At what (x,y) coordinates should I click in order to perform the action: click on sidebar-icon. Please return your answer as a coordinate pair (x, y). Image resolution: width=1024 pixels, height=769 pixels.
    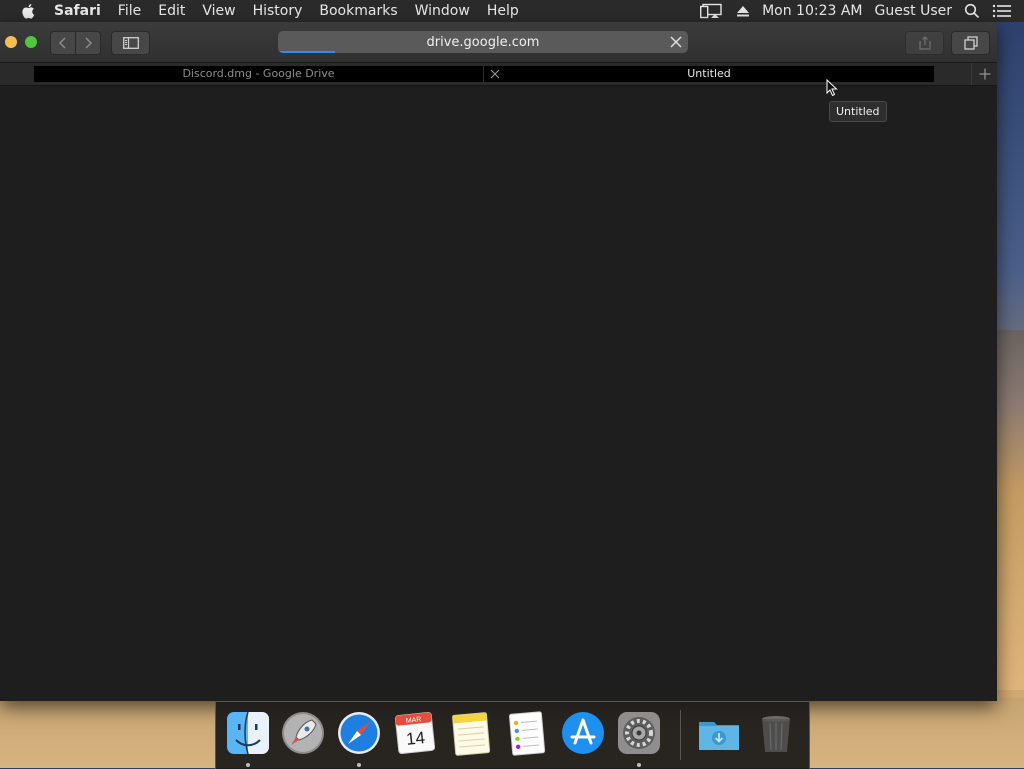
    Looking at the image, I should click on (130, 43).